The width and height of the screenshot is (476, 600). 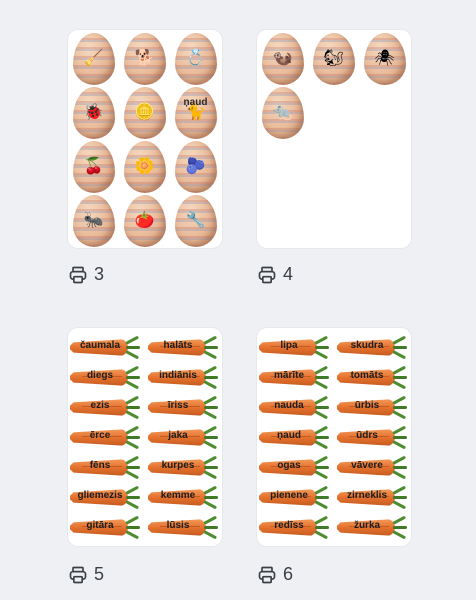 I want to click on carrot-word-card: ezis, so click(x=106, y=407).